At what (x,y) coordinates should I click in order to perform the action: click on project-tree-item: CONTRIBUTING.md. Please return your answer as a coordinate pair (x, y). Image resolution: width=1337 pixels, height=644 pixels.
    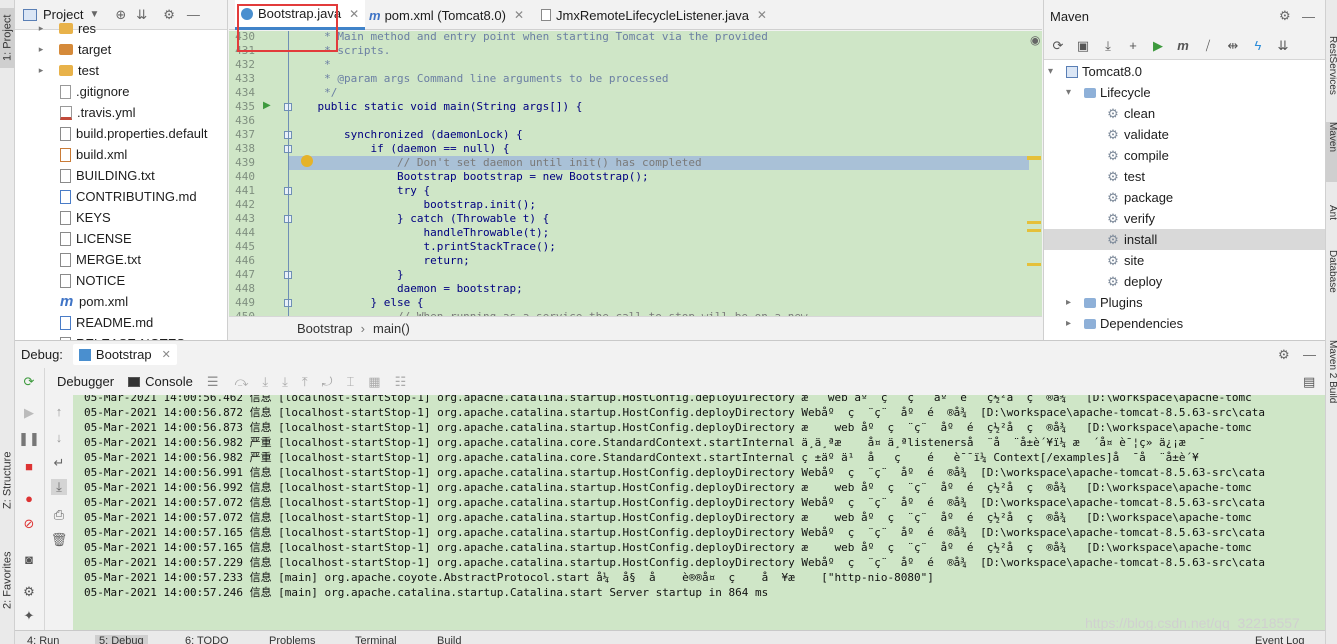
    Looking at the image, I should click on (121, 196).